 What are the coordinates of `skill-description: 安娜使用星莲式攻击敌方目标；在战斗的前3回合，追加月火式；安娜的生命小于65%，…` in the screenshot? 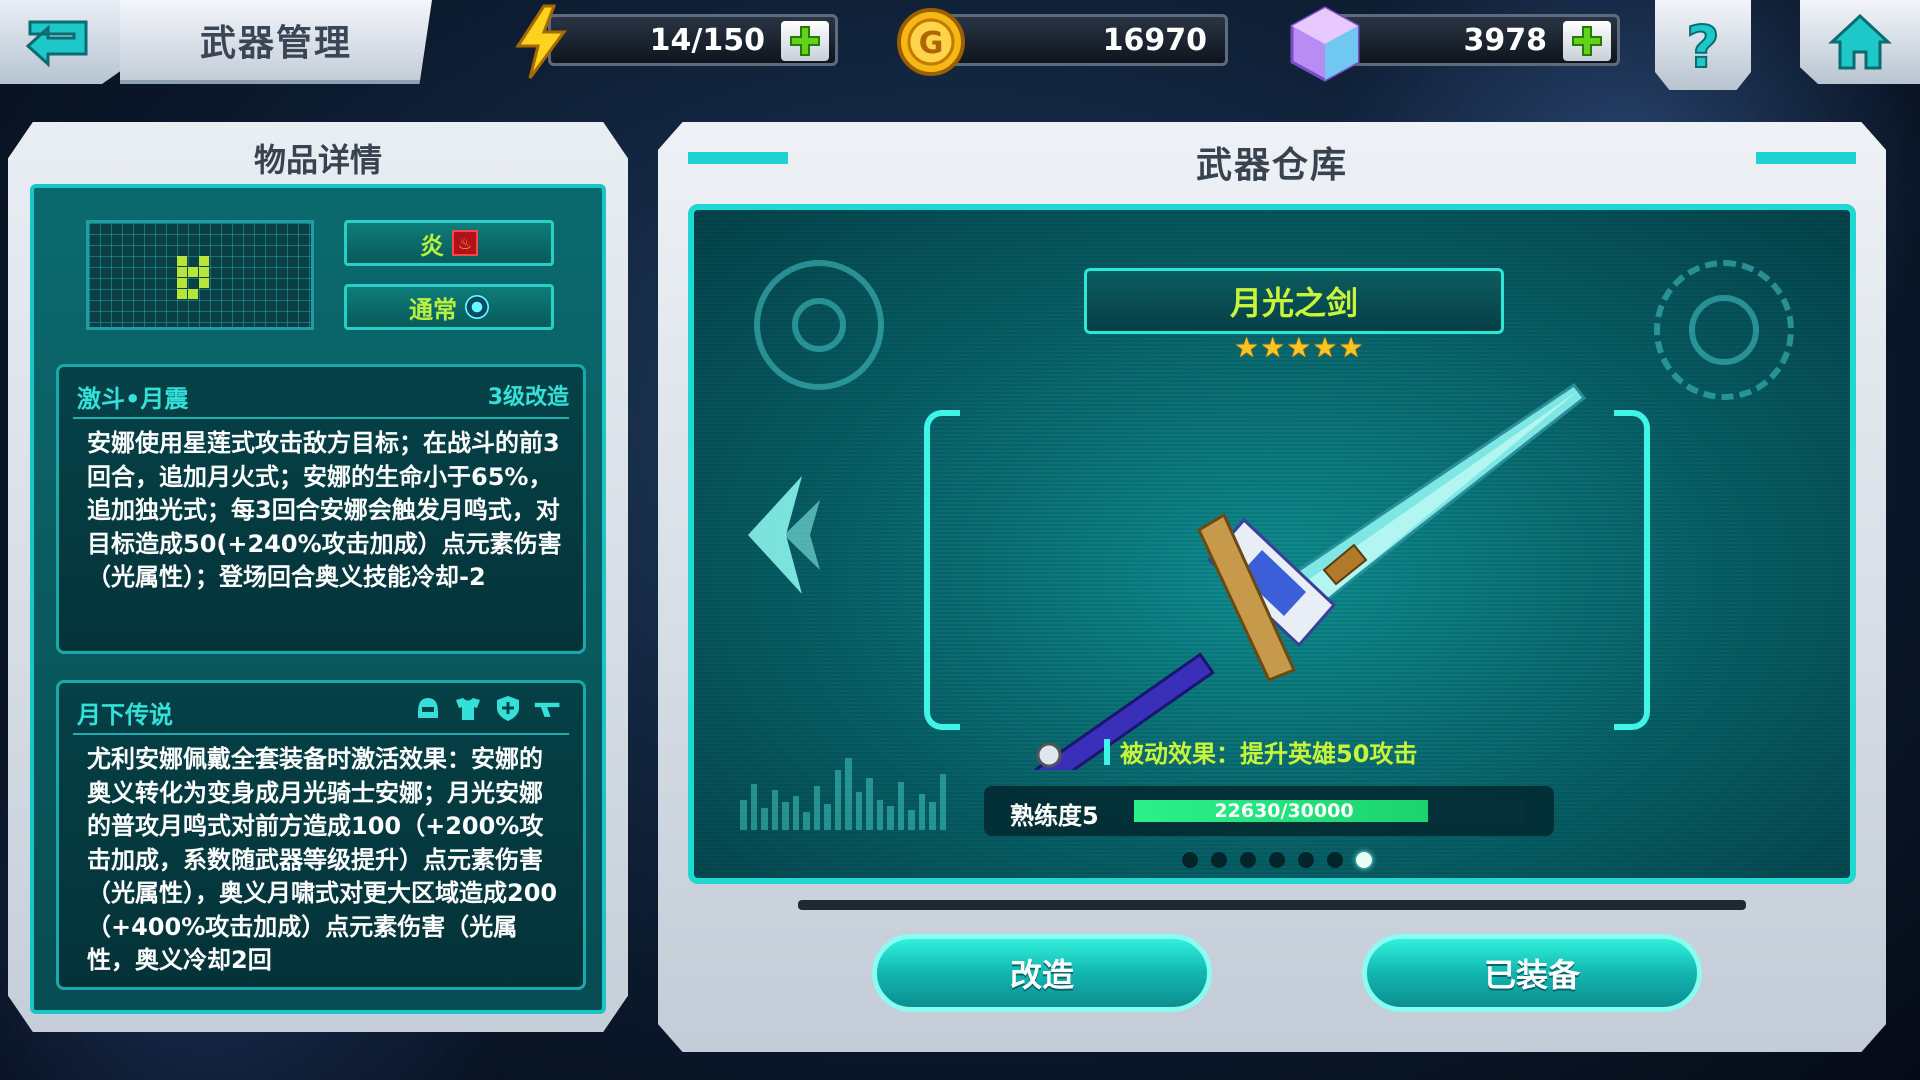 It's located at (324, 510).